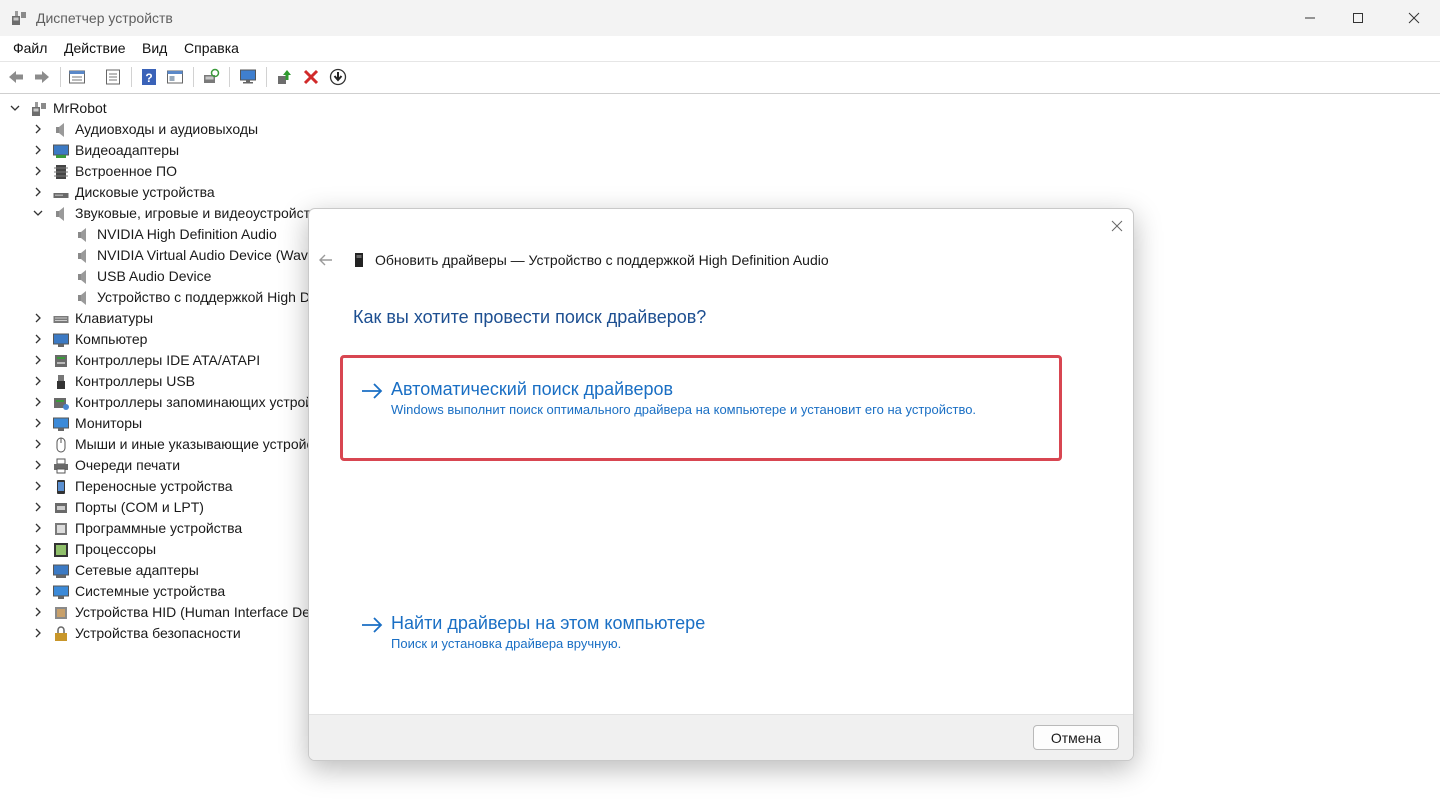 The width and height of the screenshot is (1440, 810). I want to click on view-list-icon, so click(113, 77).